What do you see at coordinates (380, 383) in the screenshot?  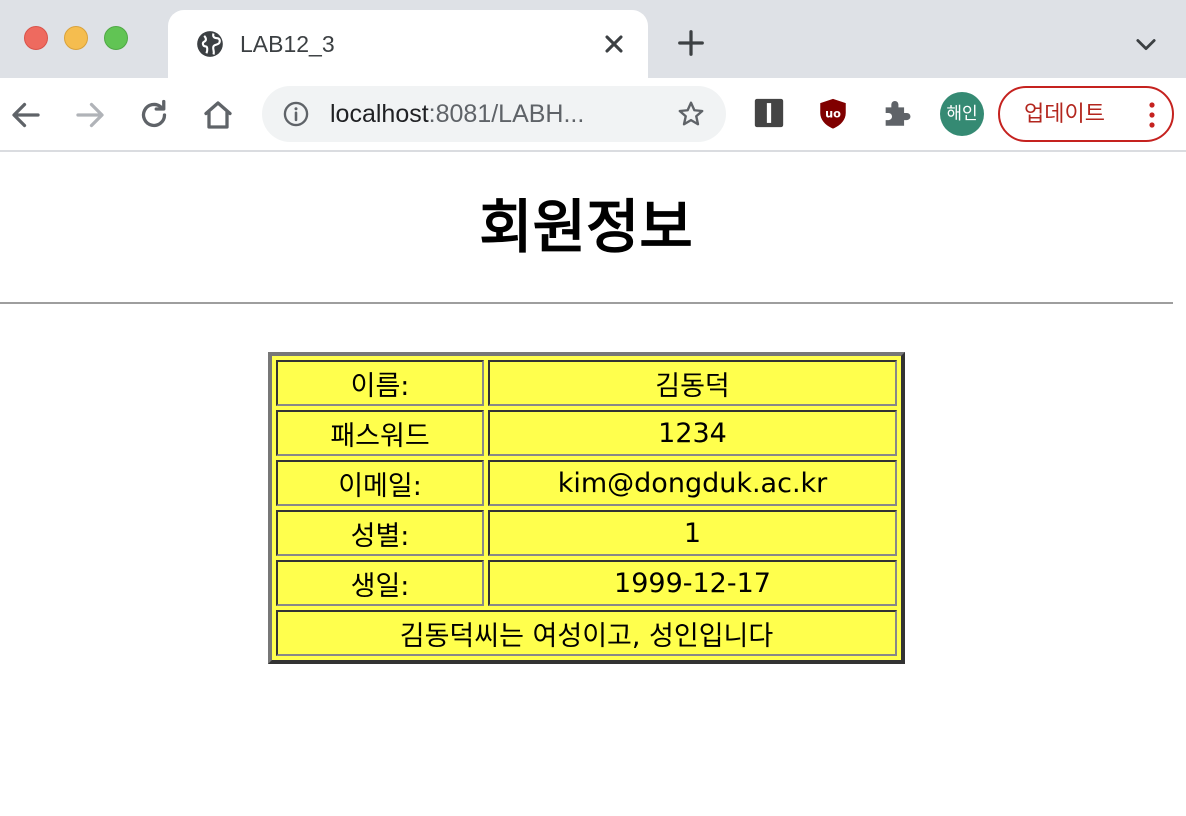 I see `name-label: 이름:` at bounding box center [380, 383].